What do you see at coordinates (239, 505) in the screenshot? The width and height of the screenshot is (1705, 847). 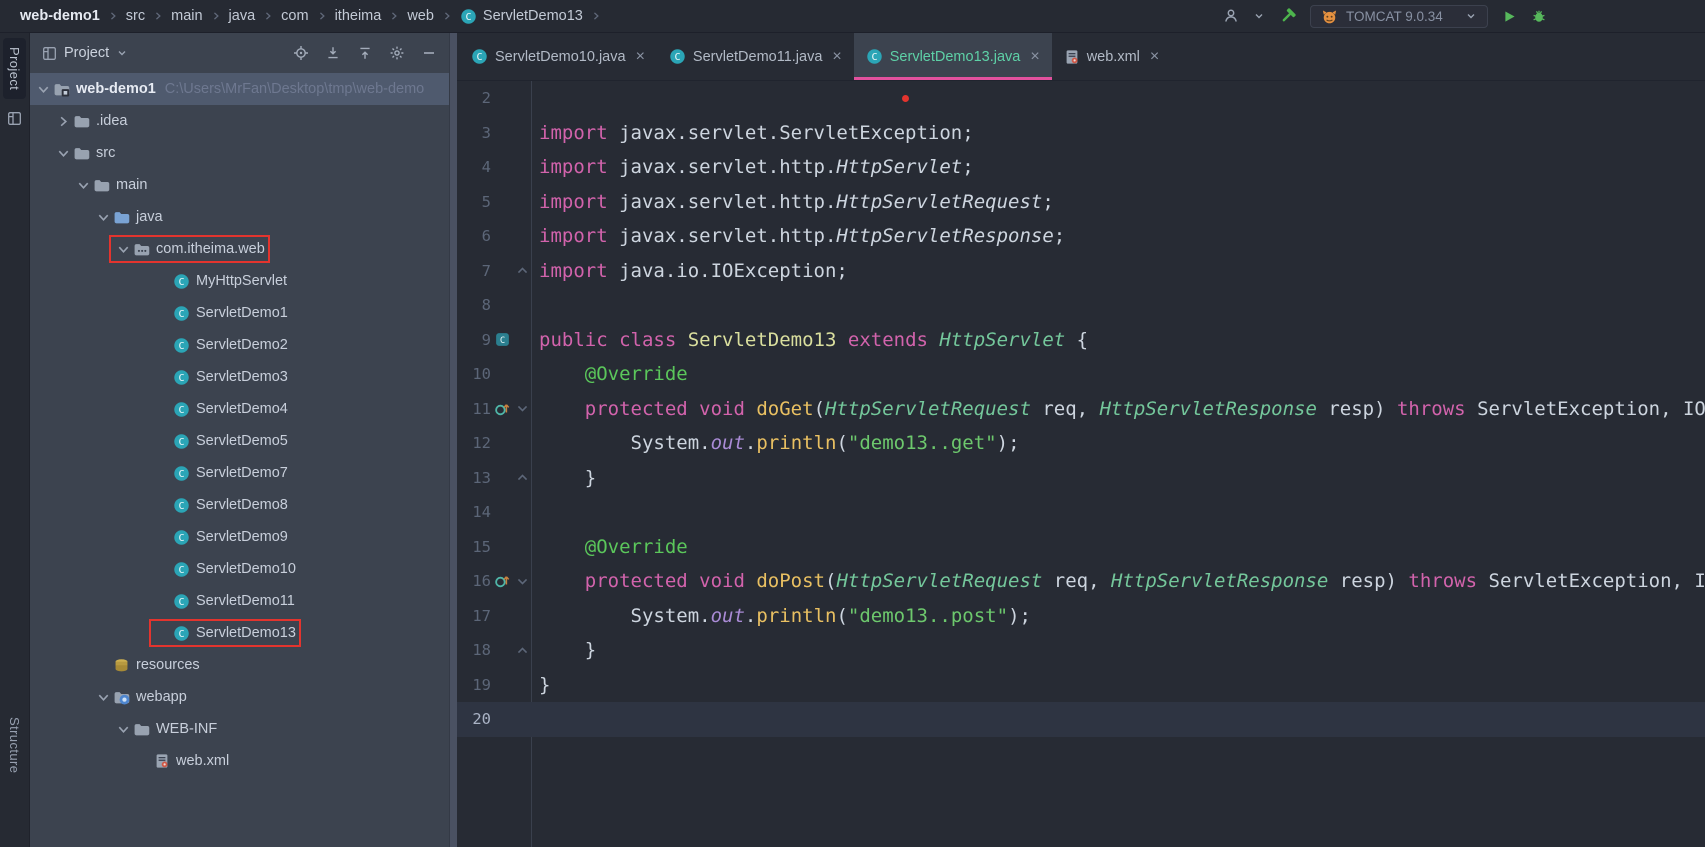 I see `tree-item: C ServletDemo8` at bounding box center [239, 505].